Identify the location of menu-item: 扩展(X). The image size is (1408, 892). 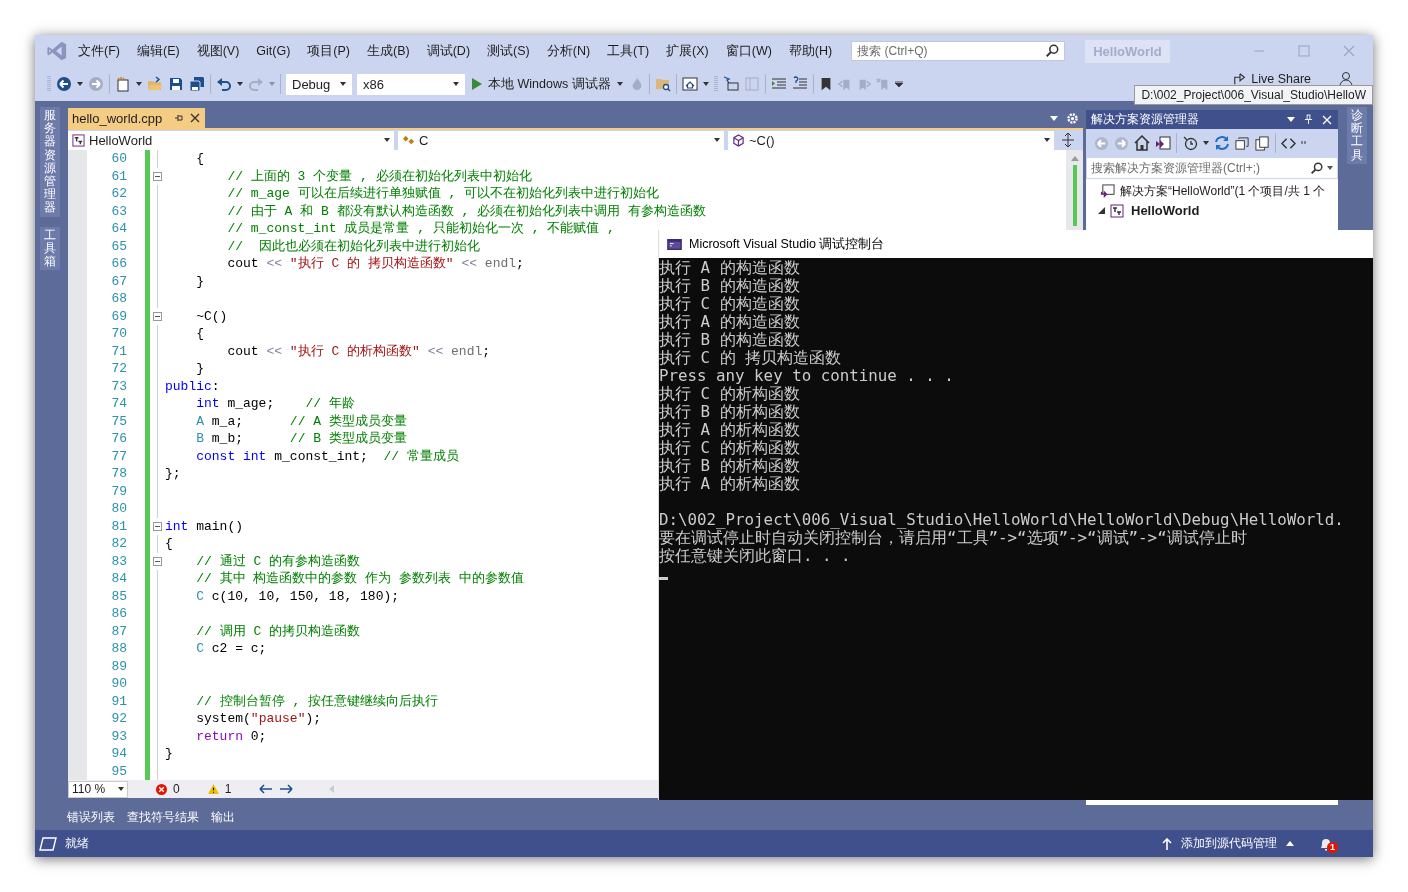
(687, 51).